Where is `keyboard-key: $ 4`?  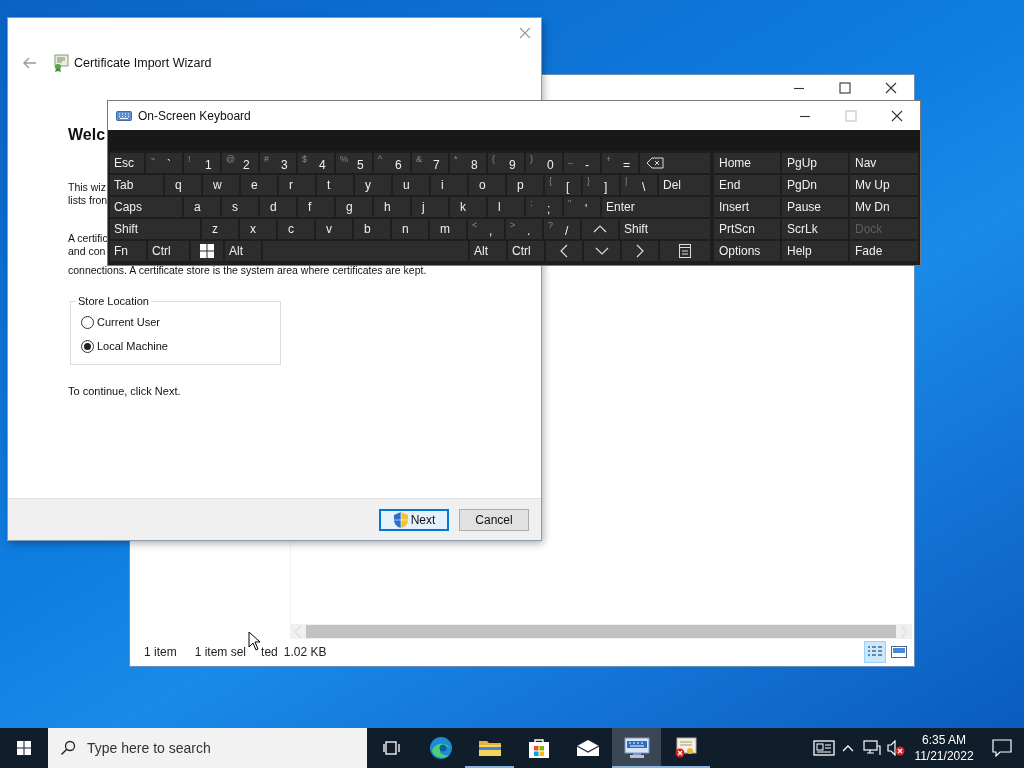 keyboard-key: $ 4 is located at coordinates (316, 163).